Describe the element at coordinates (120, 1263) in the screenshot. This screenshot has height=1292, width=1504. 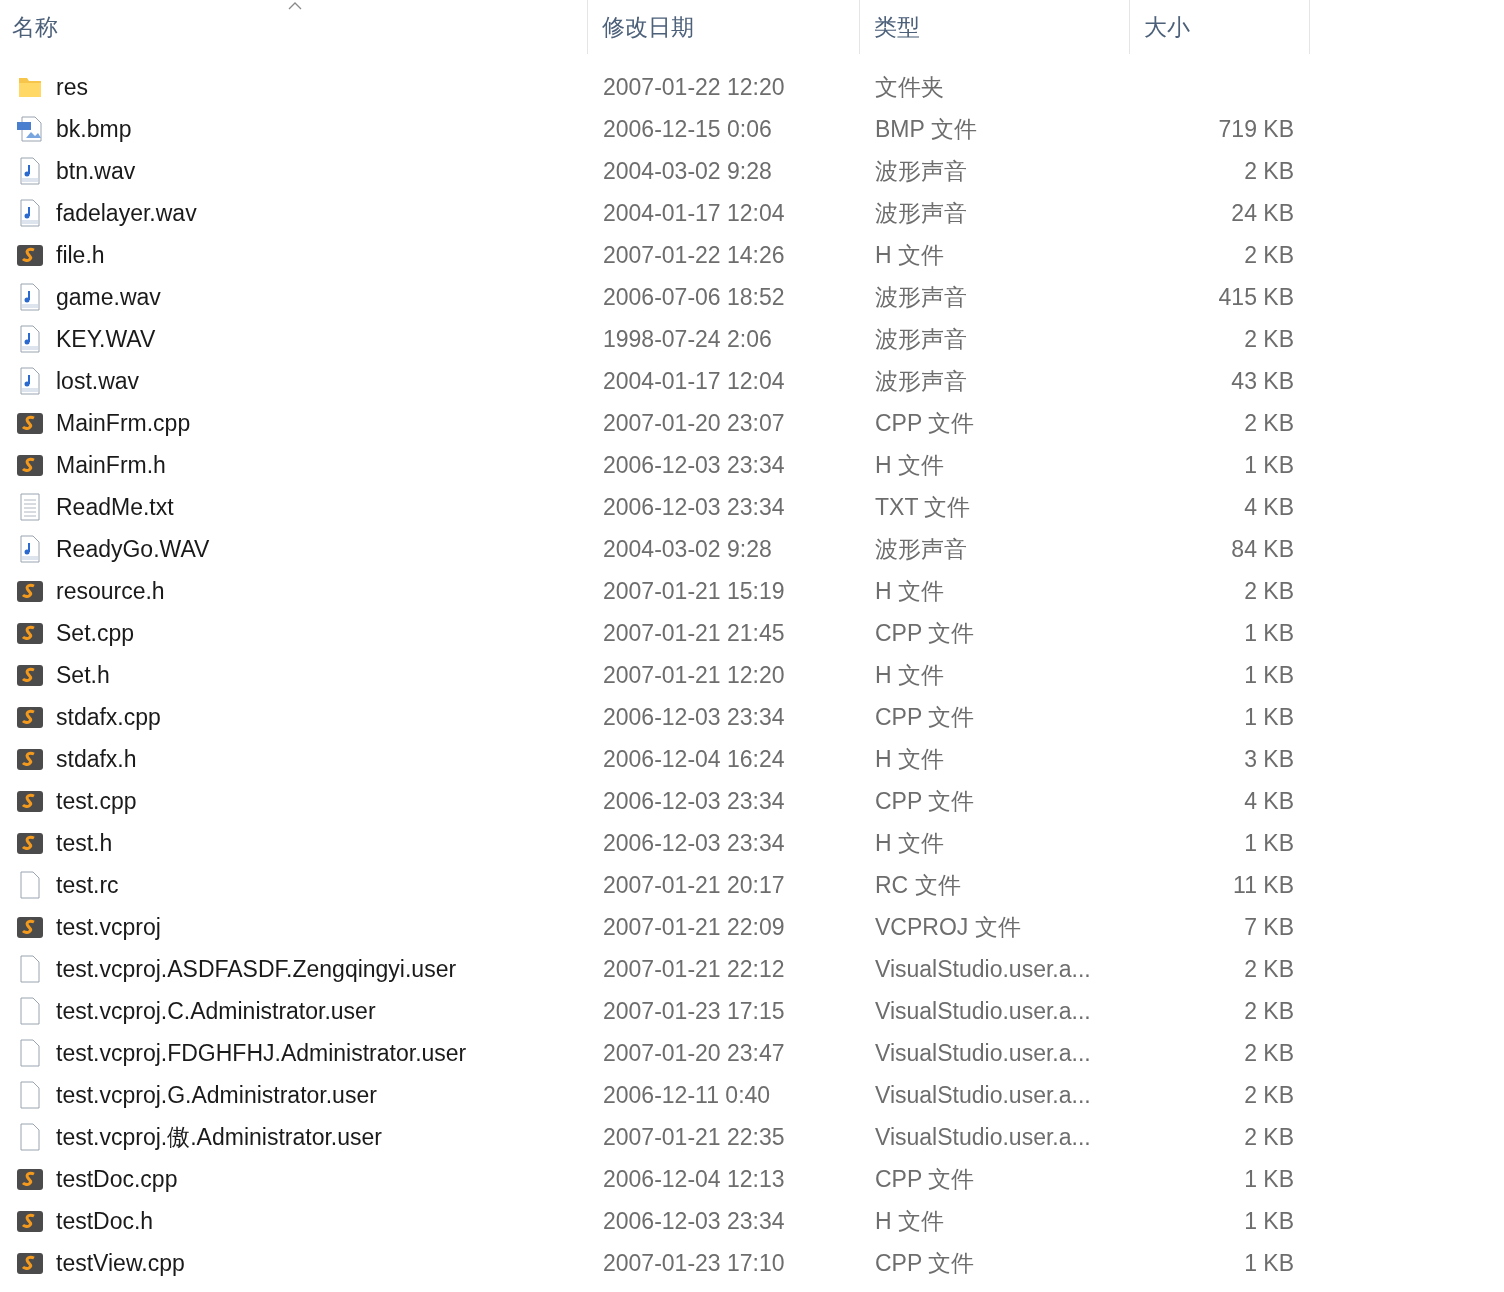
I see `file-name: testView.cpp` at that location.